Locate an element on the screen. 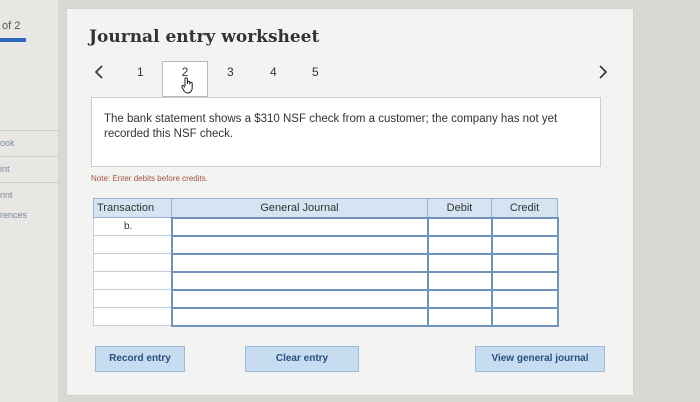  step-5: 5 is located at coordinates (315, 72).